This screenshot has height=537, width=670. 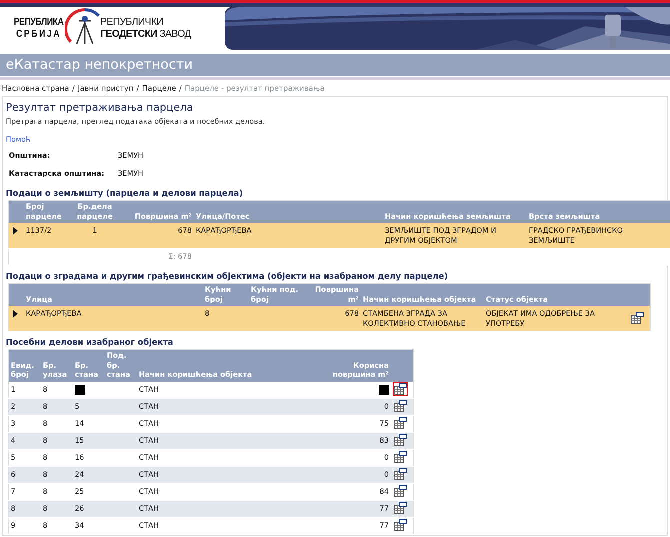 I want to click on logo-text: РЕПУБЛИКА, so click(x=39, y=22).